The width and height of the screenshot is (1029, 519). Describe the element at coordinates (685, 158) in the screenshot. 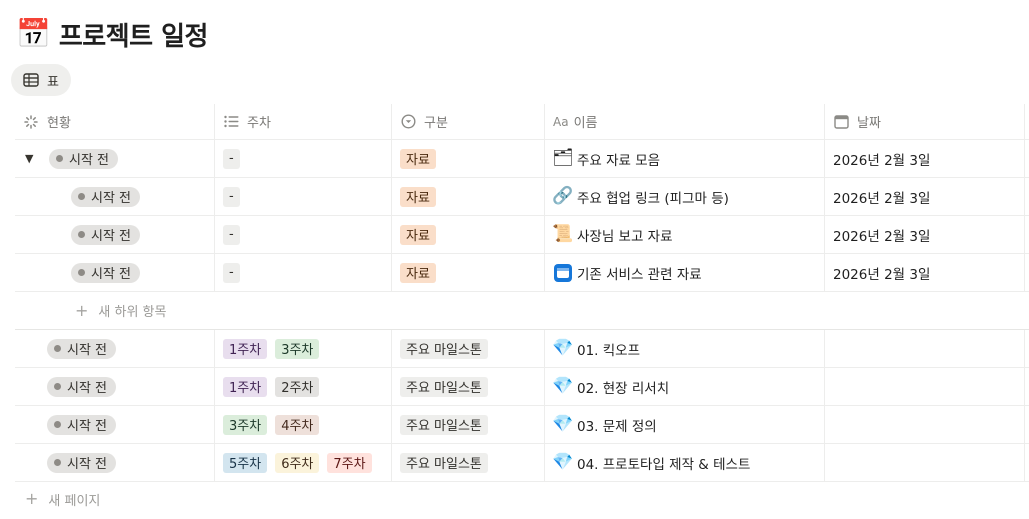

I see `name-cell: 🗂 주요 자료 모음` at that location.